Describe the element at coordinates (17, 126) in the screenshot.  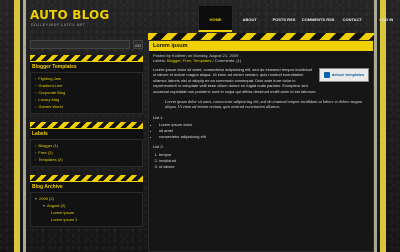
I see `road-line-left` at that location.